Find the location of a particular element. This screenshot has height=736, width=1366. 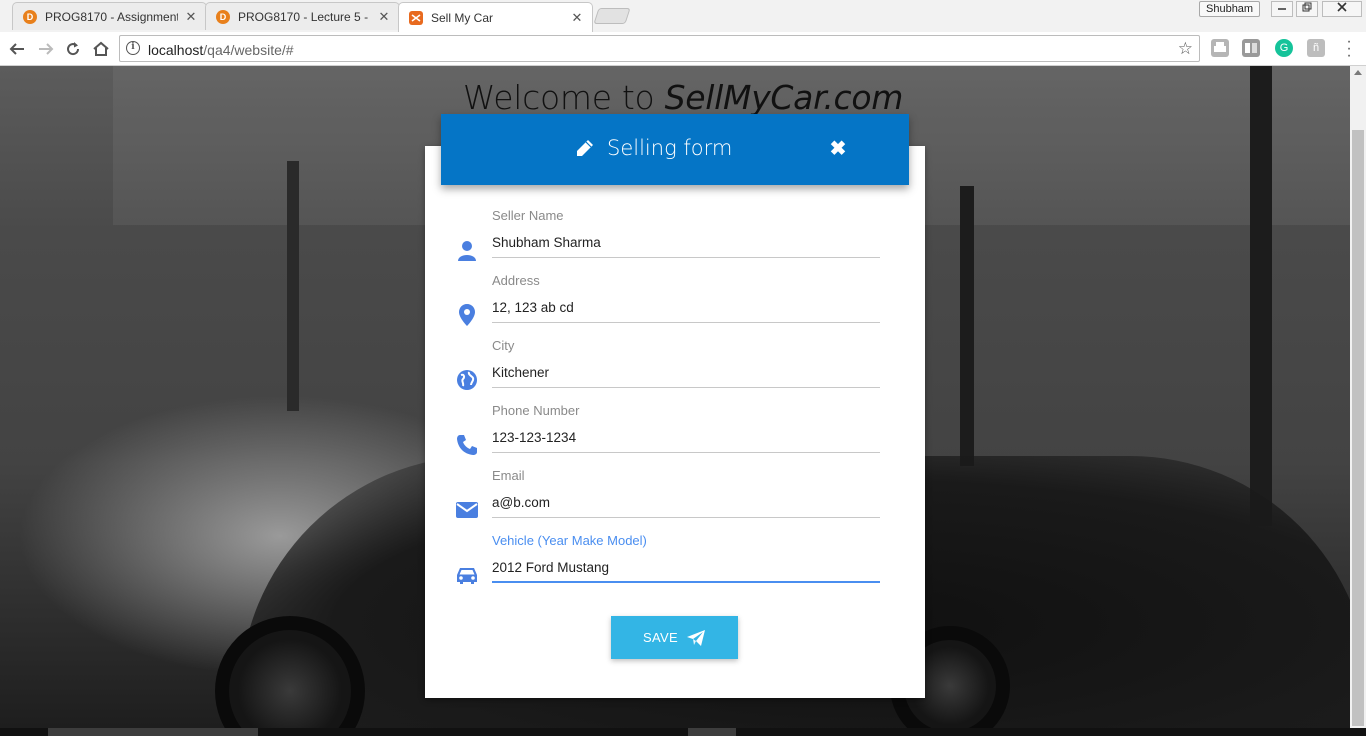

phone-icon is located at coordinates (467, 445).